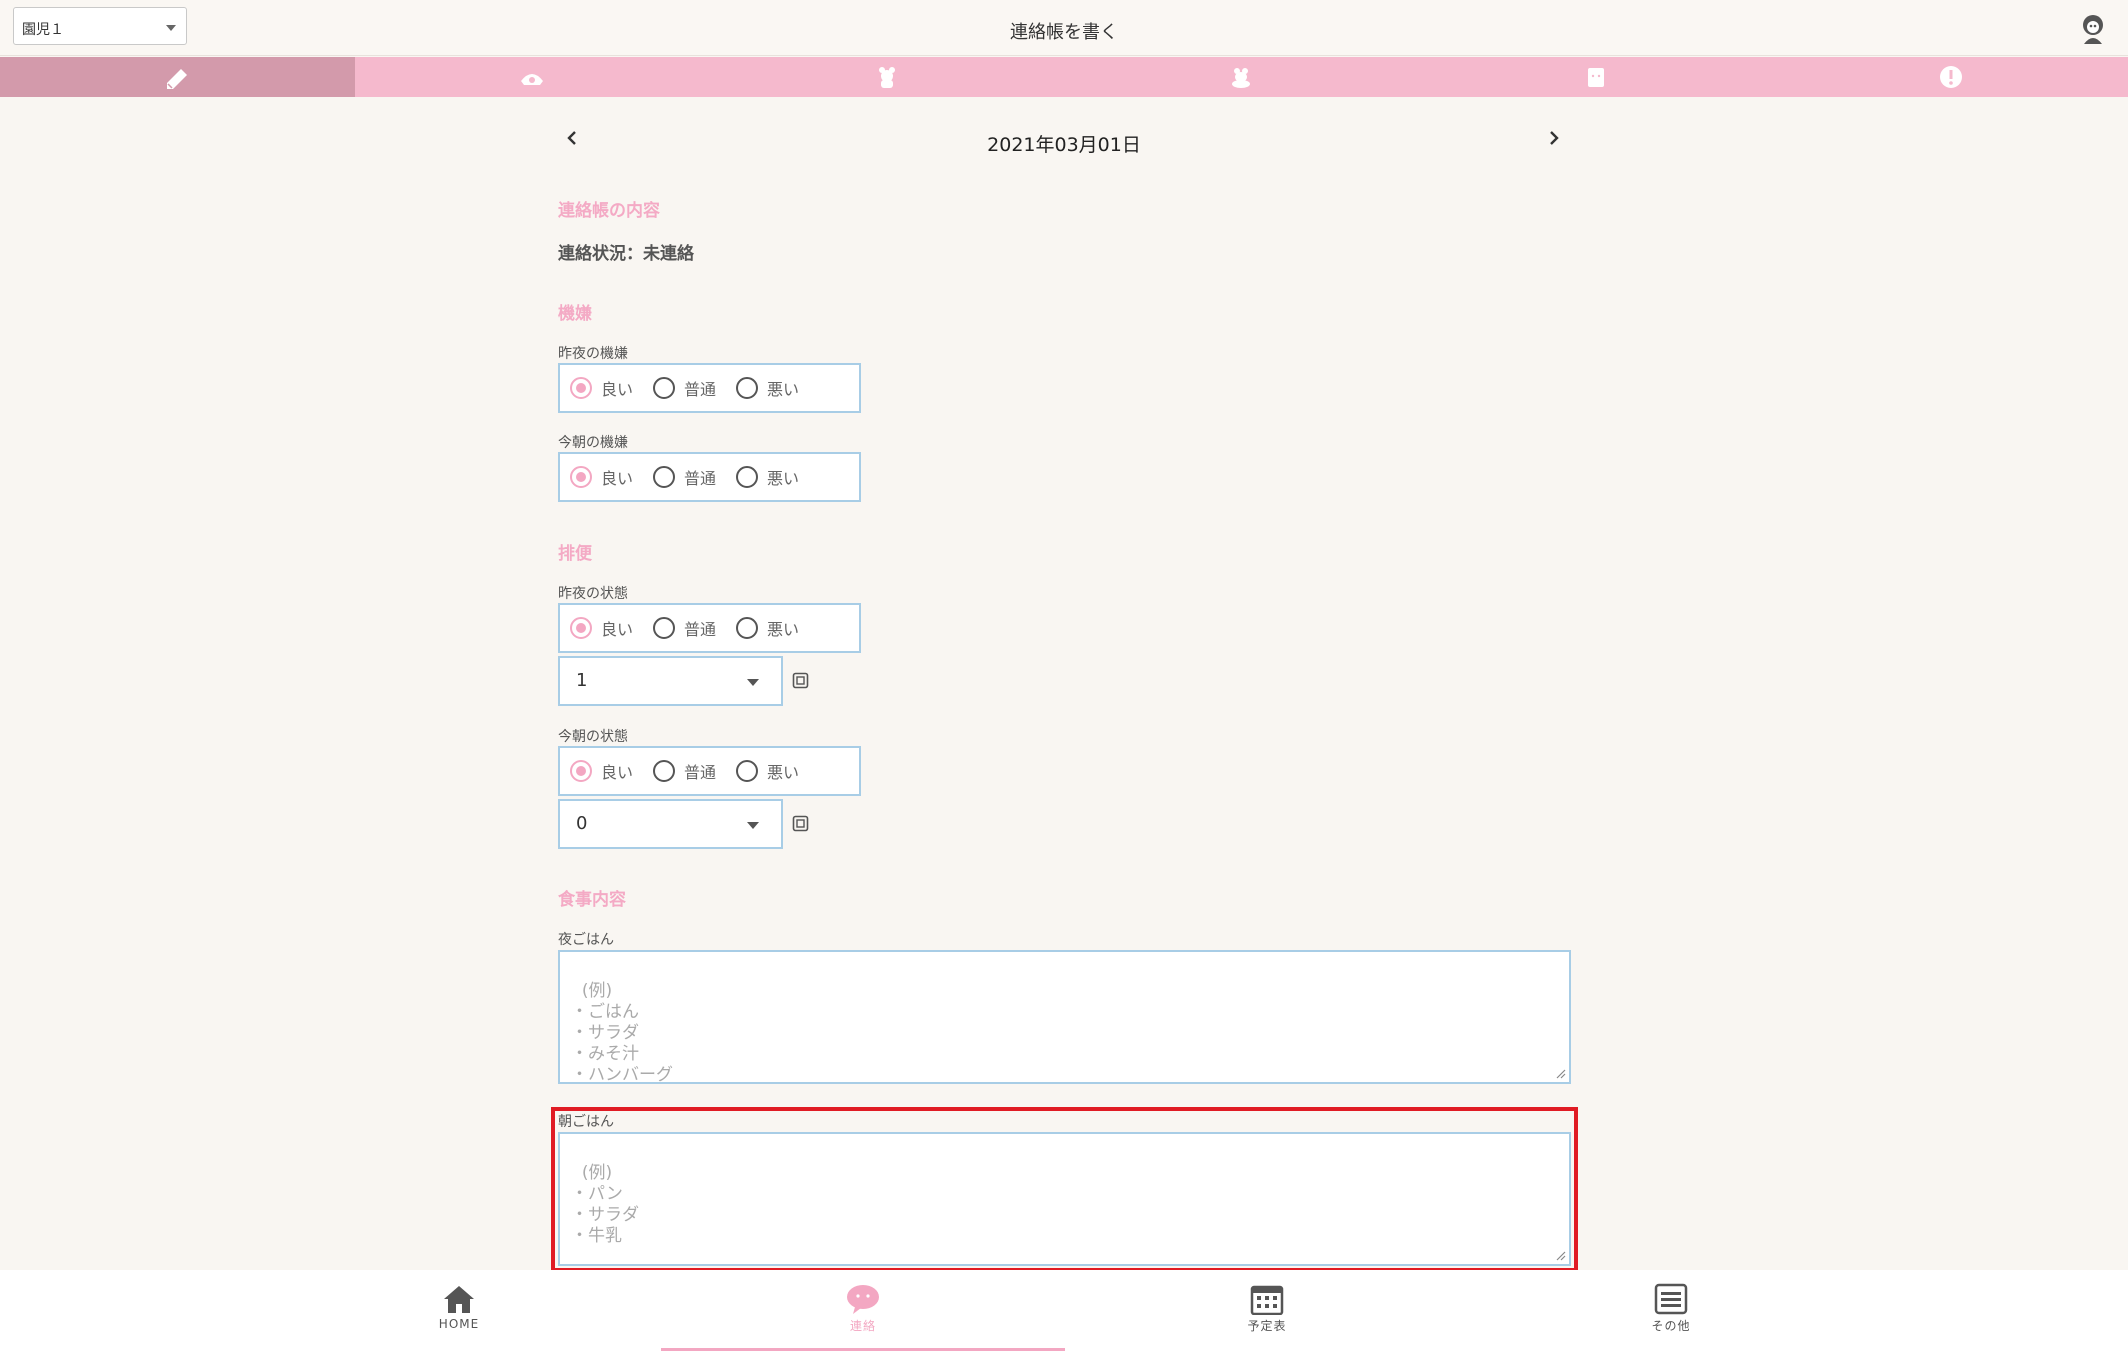 The height and width of the screenshot is (1351, 2128). I want to click on bowel-this-morning-label: 今朝の状態, so click(593, 737).